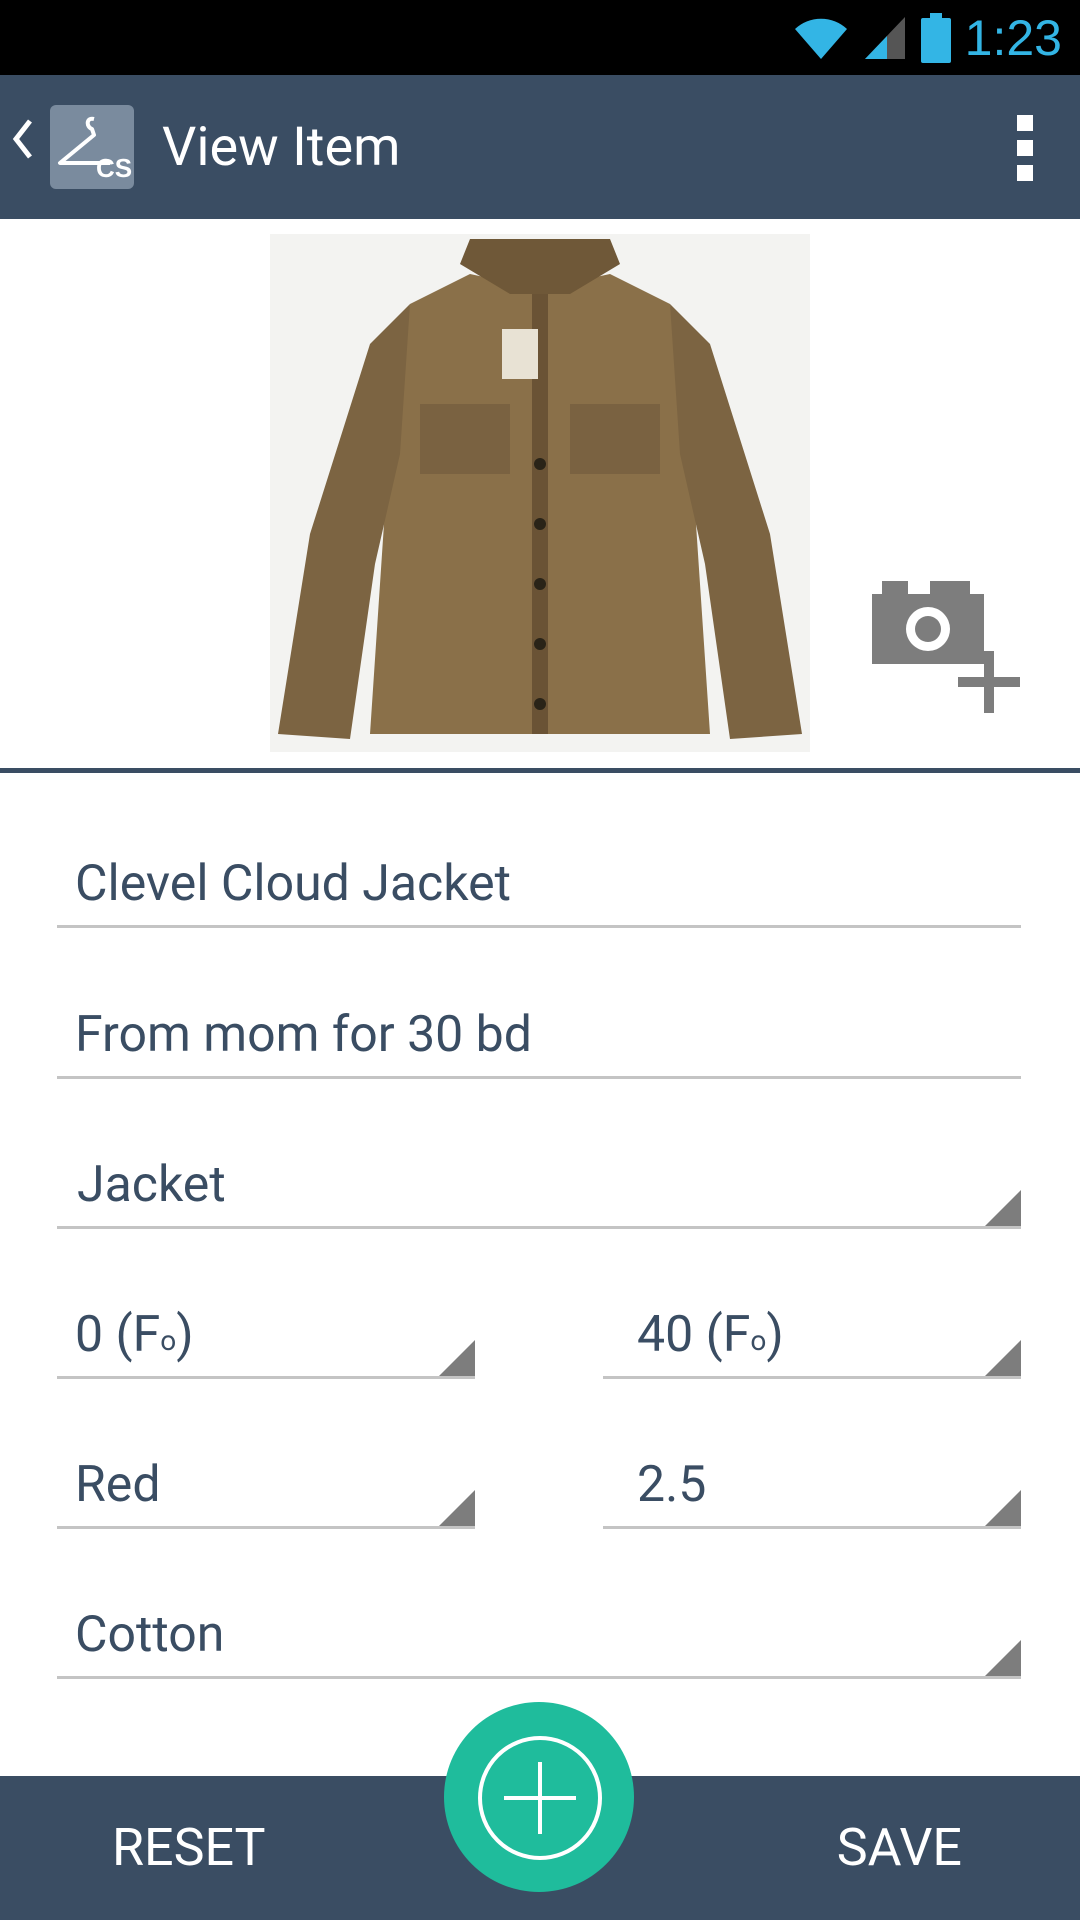  What do you see at coordinates (884, 38) in the screenshot?
I see `cell-signal-icon` at bounding box center [884, 38].